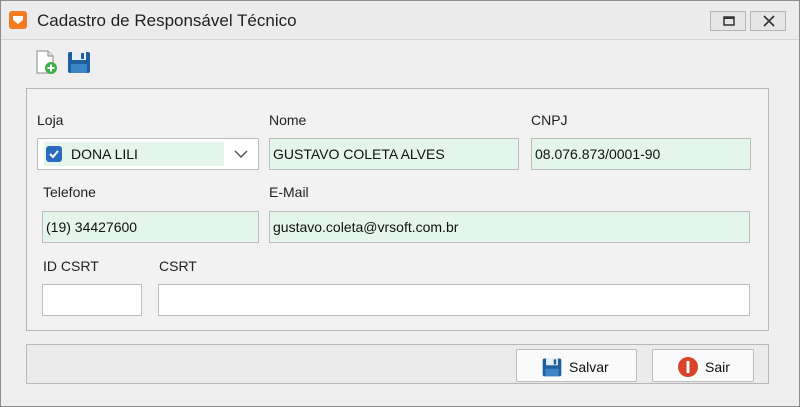  I want to click on email-field: gustavo.coleta@vrsoft.com.br, so click(509, 227).